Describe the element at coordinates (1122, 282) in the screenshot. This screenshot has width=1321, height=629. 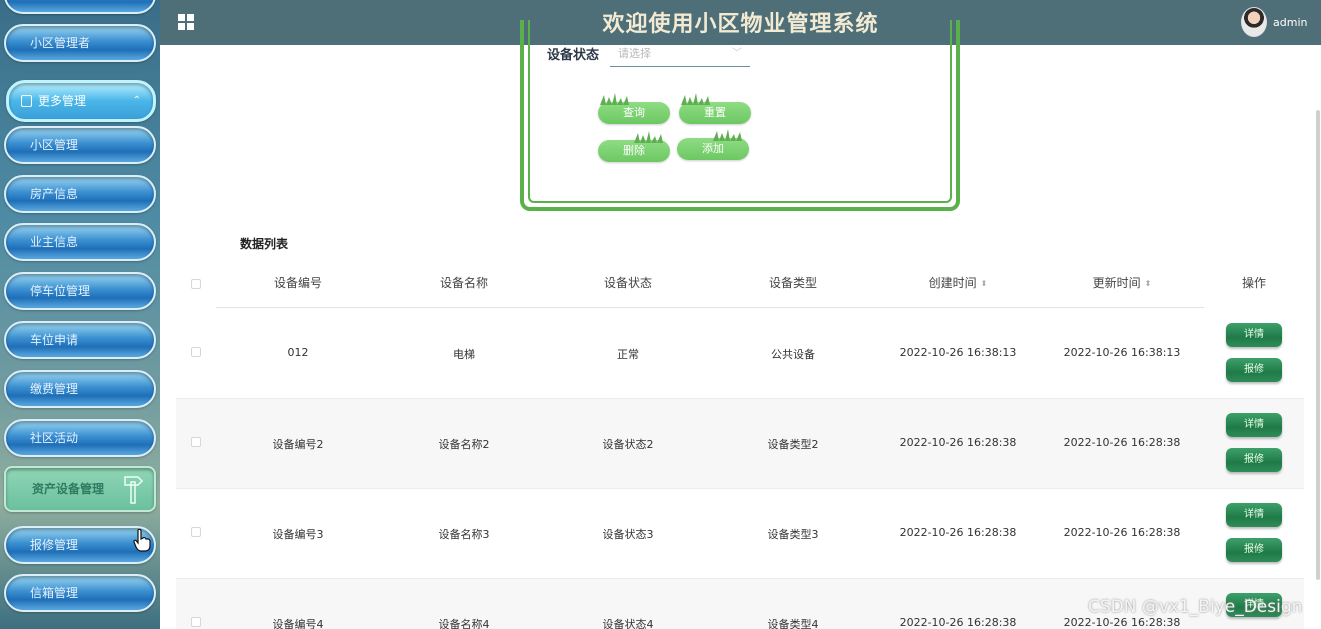
I see `column-header-updated: 更新时间 ⬍` at that location.